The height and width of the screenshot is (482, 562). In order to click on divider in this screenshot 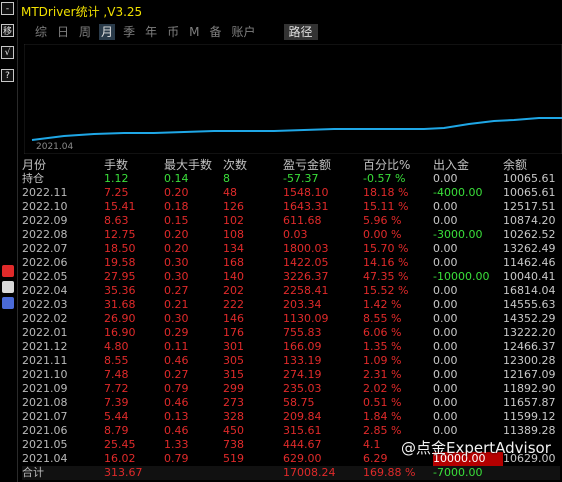, I will do `click(17, 241)`.